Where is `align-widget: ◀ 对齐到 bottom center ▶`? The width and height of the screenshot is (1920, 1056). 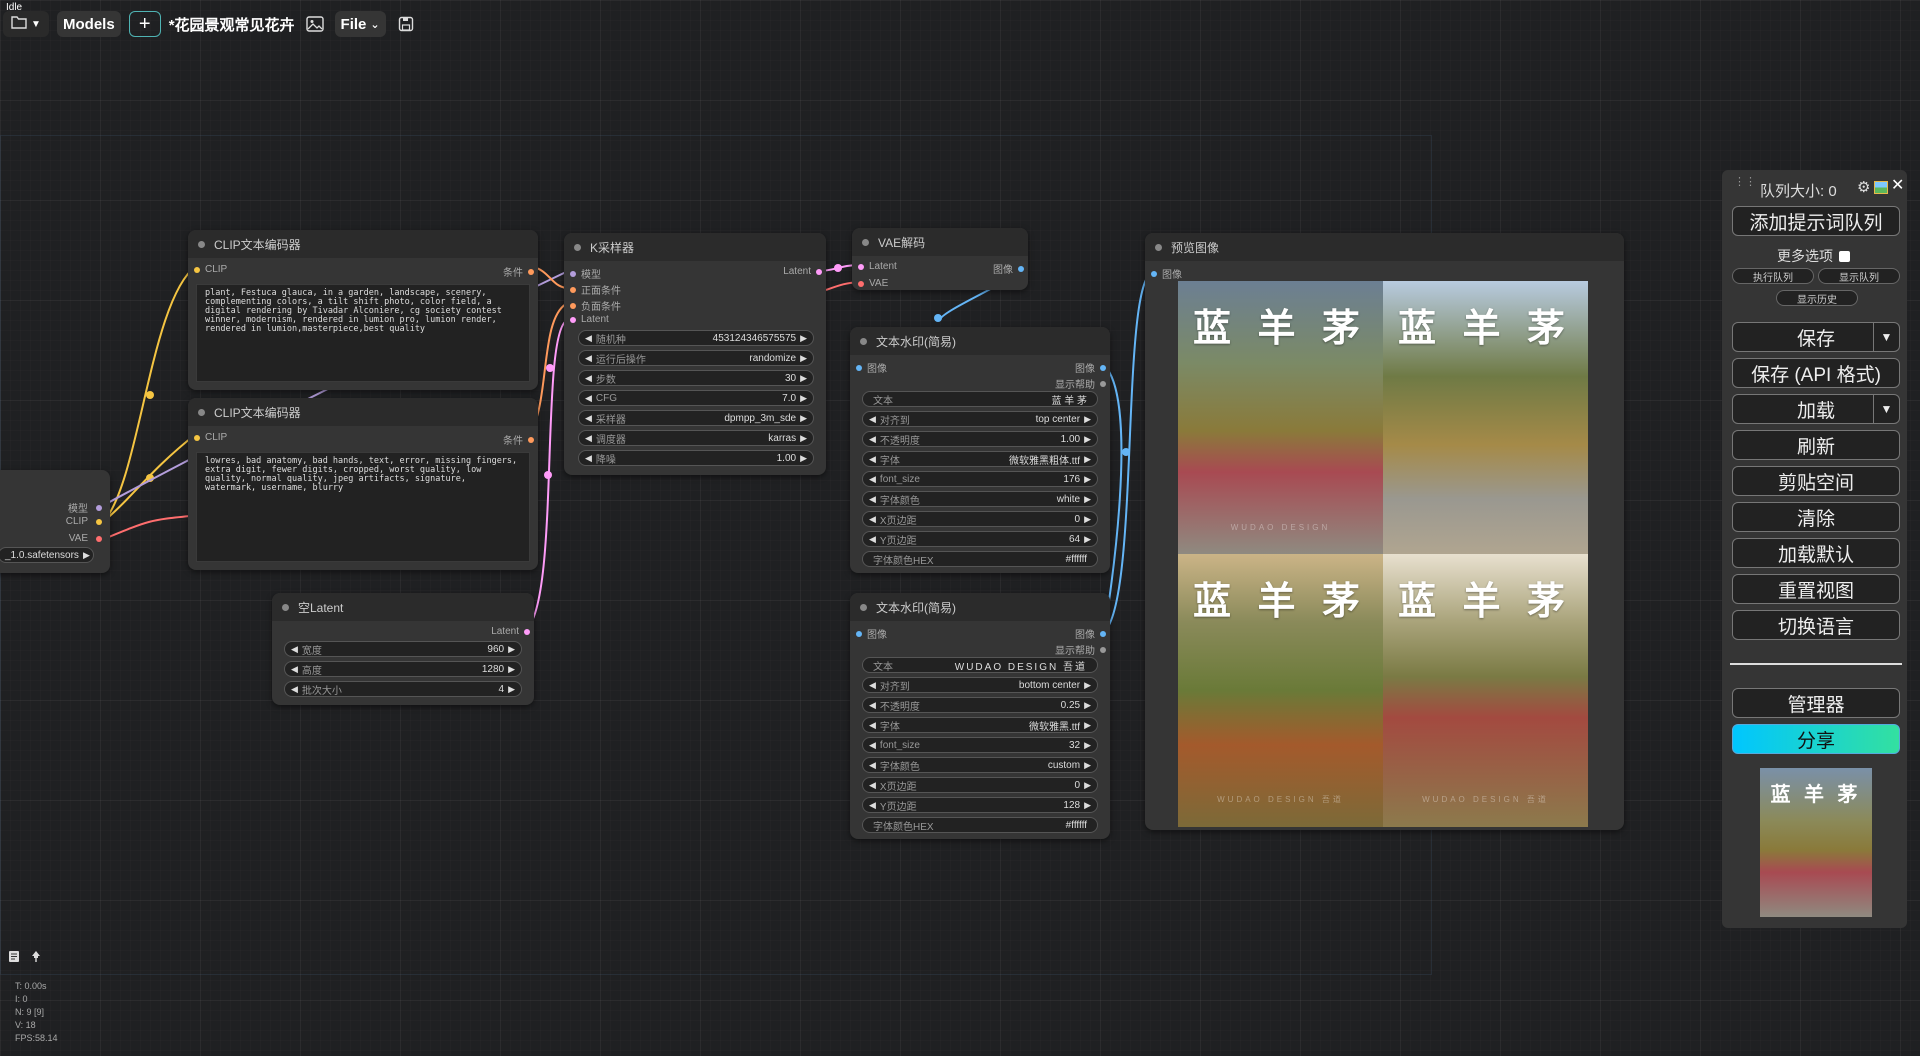
align-widget: ◀ 对齐到 bottom center ▶ is located at coordinates (980, 685).